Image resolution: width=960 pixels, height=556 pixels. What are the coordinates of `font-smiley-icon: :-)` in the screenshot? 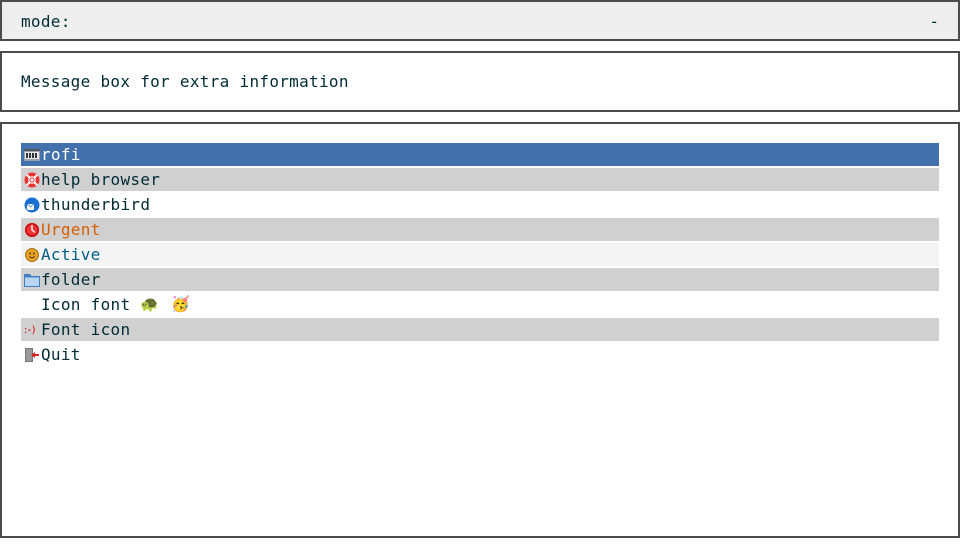 It's located at (32, 330).